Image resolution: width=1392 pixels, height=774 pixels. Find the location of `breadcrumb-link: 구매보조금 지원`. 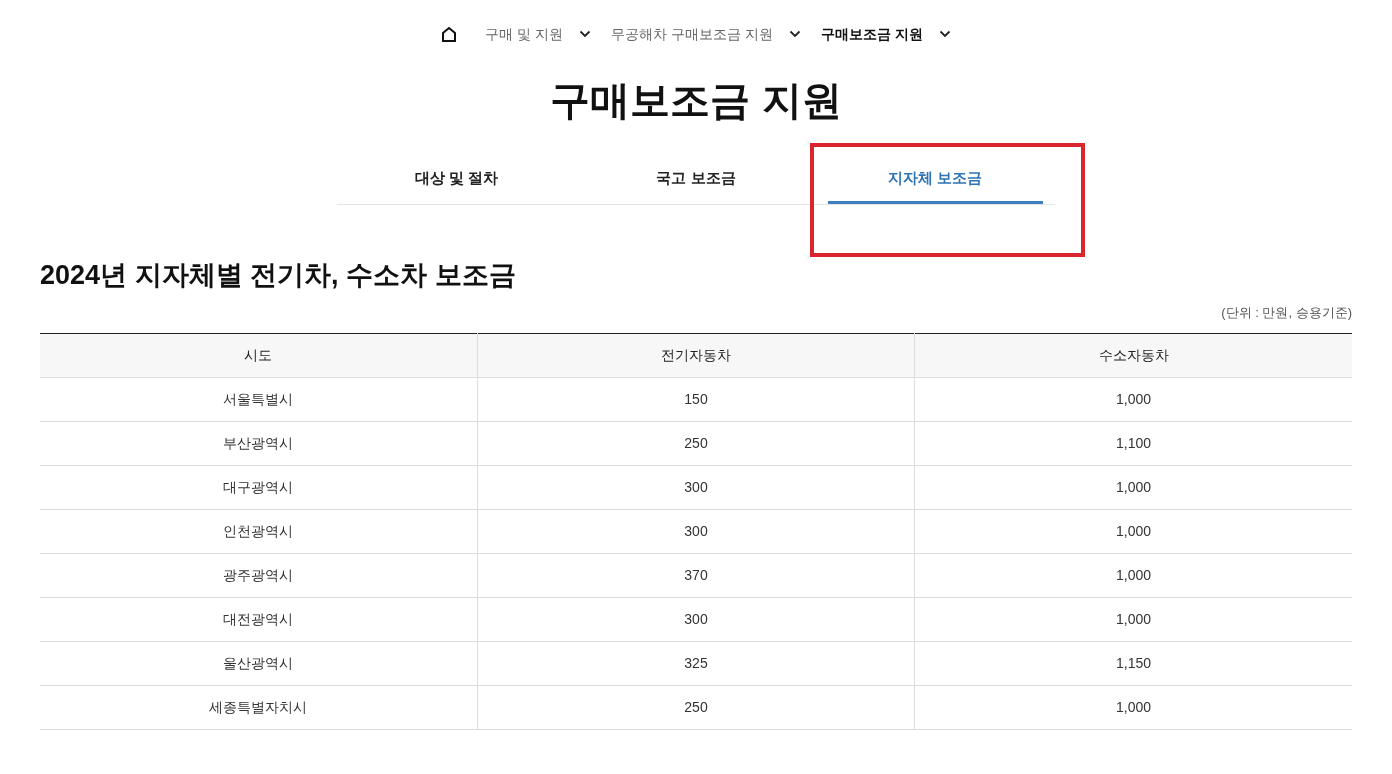

breadcrumb-link: 구매보조금 지원 is located at coordinates (871, 34).